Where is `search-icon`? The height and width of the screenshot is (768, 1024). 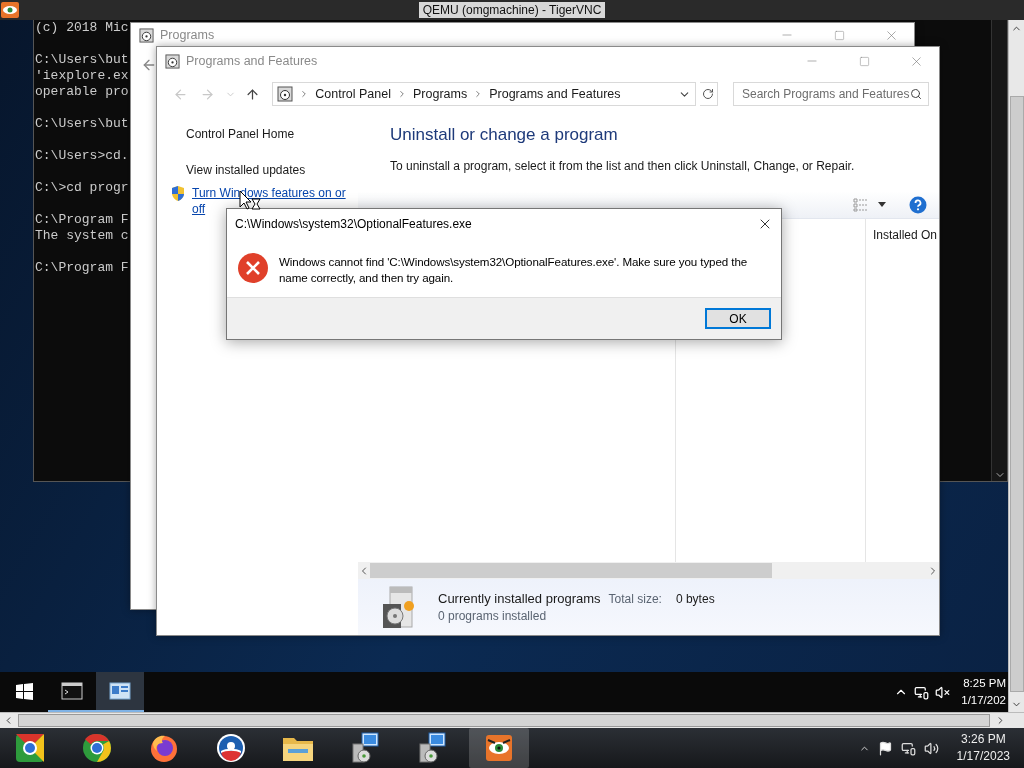
search-icon is located at coordinates (916, 94).